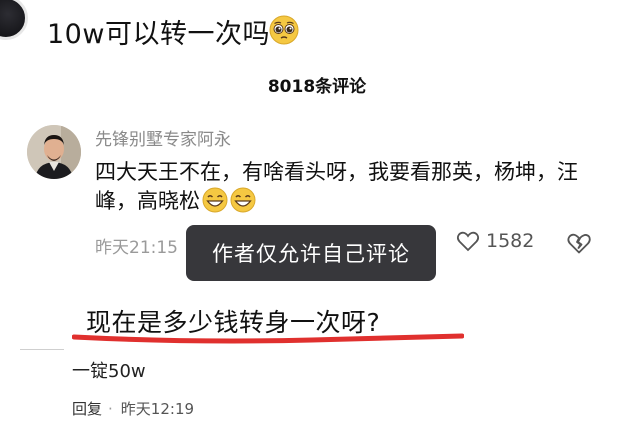 The height and width of the screenshot is (438, 634). What do you see at coordinates (510, 241) in the screenshot?
I see `like-count: 1582` at bounding box center [510, 241].